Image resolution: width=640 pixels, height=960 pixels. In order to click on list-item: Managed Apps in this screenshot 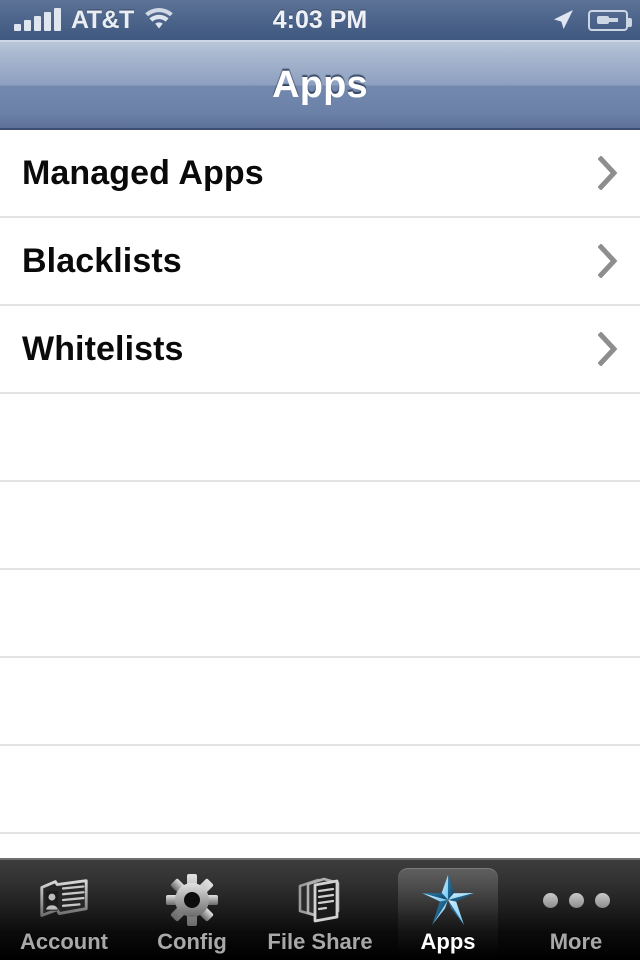, I will do `click(320, 174)`.